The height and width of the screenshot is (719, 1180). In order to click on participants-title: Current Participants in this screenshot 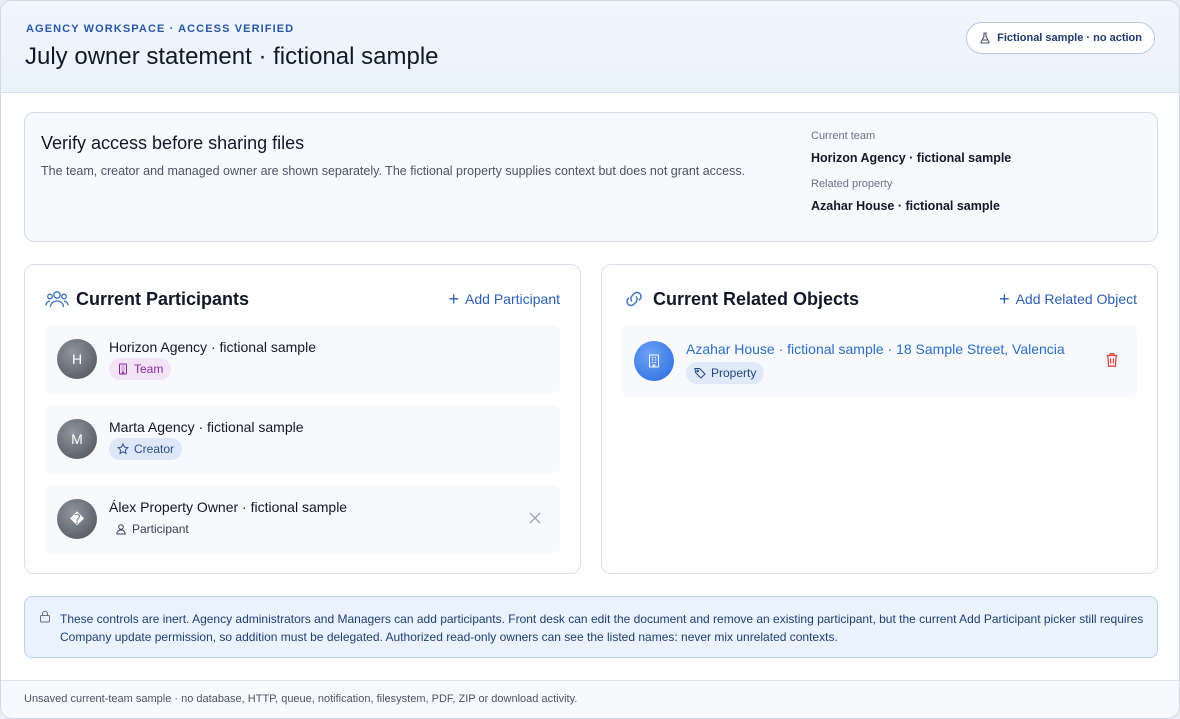, I will do `click(163, 299)`.